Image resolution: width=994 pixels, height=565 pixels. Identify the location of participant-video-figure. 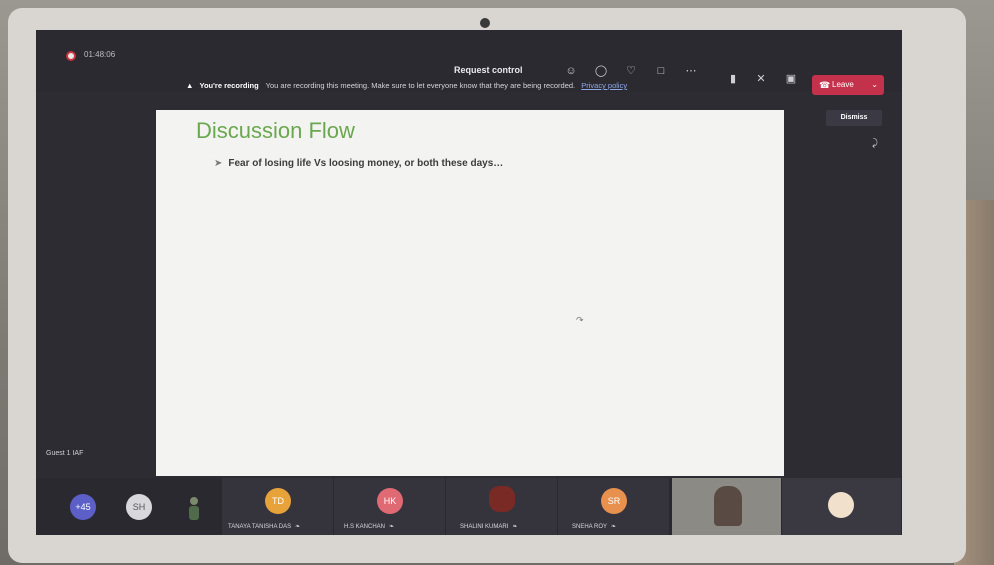
(728, 506).